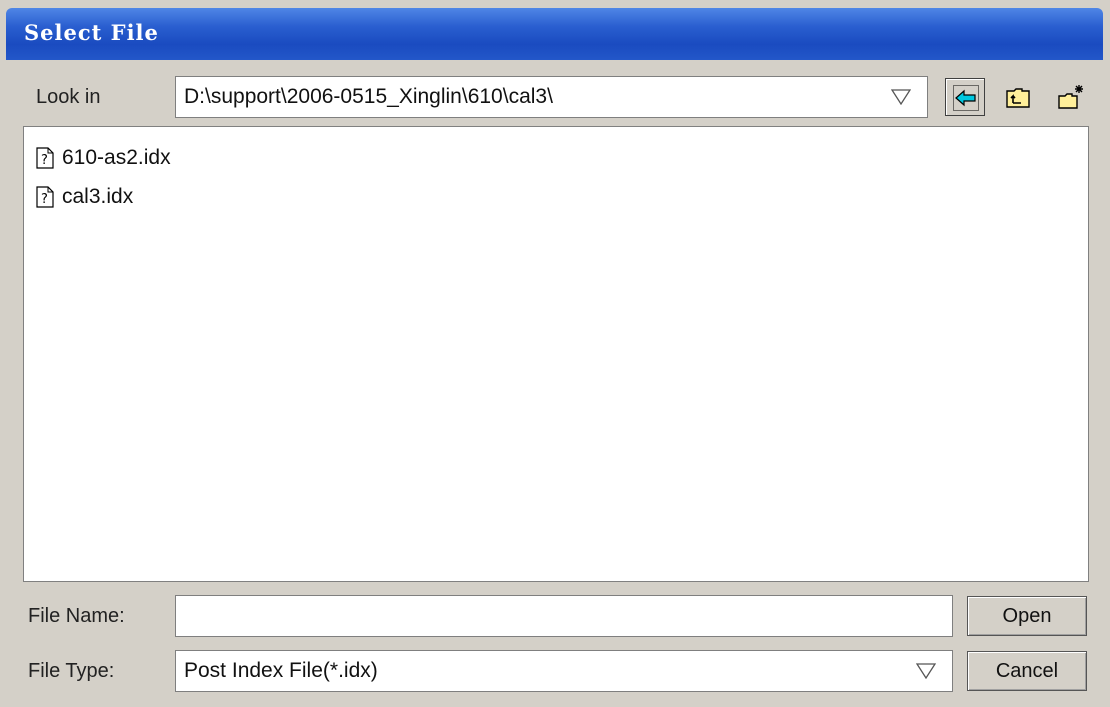  I want to click on list-item: ? 610-as2.idx, so click(103, 158).